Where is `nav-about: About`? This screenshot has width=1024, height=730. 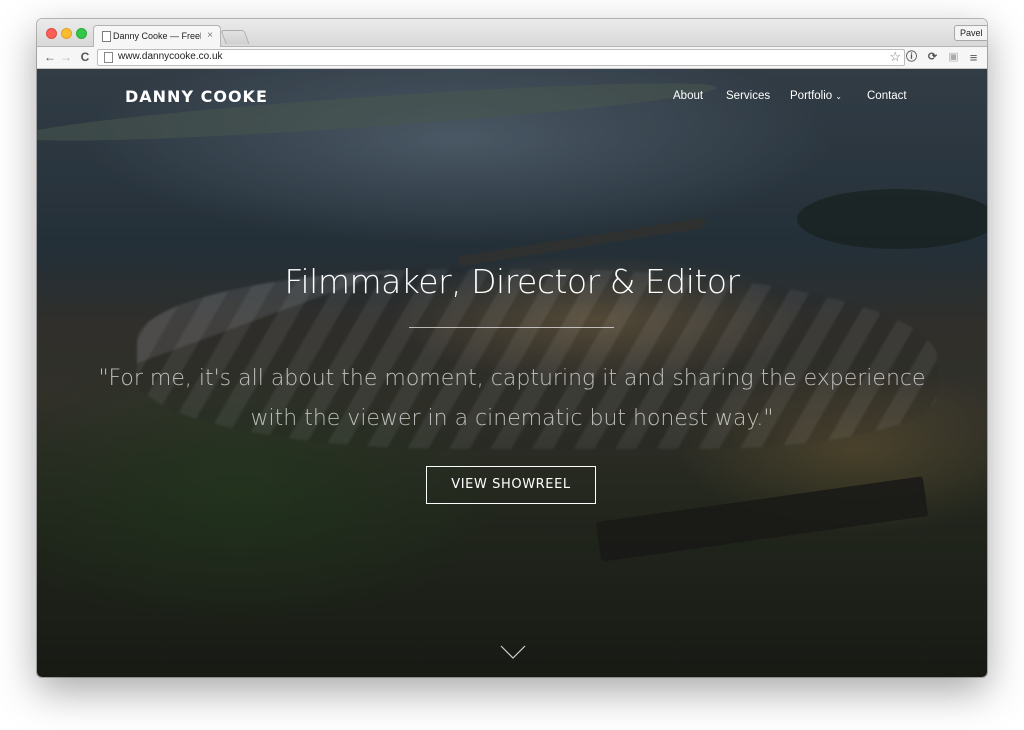
nav-about: About is located at coordinates (688, 96).